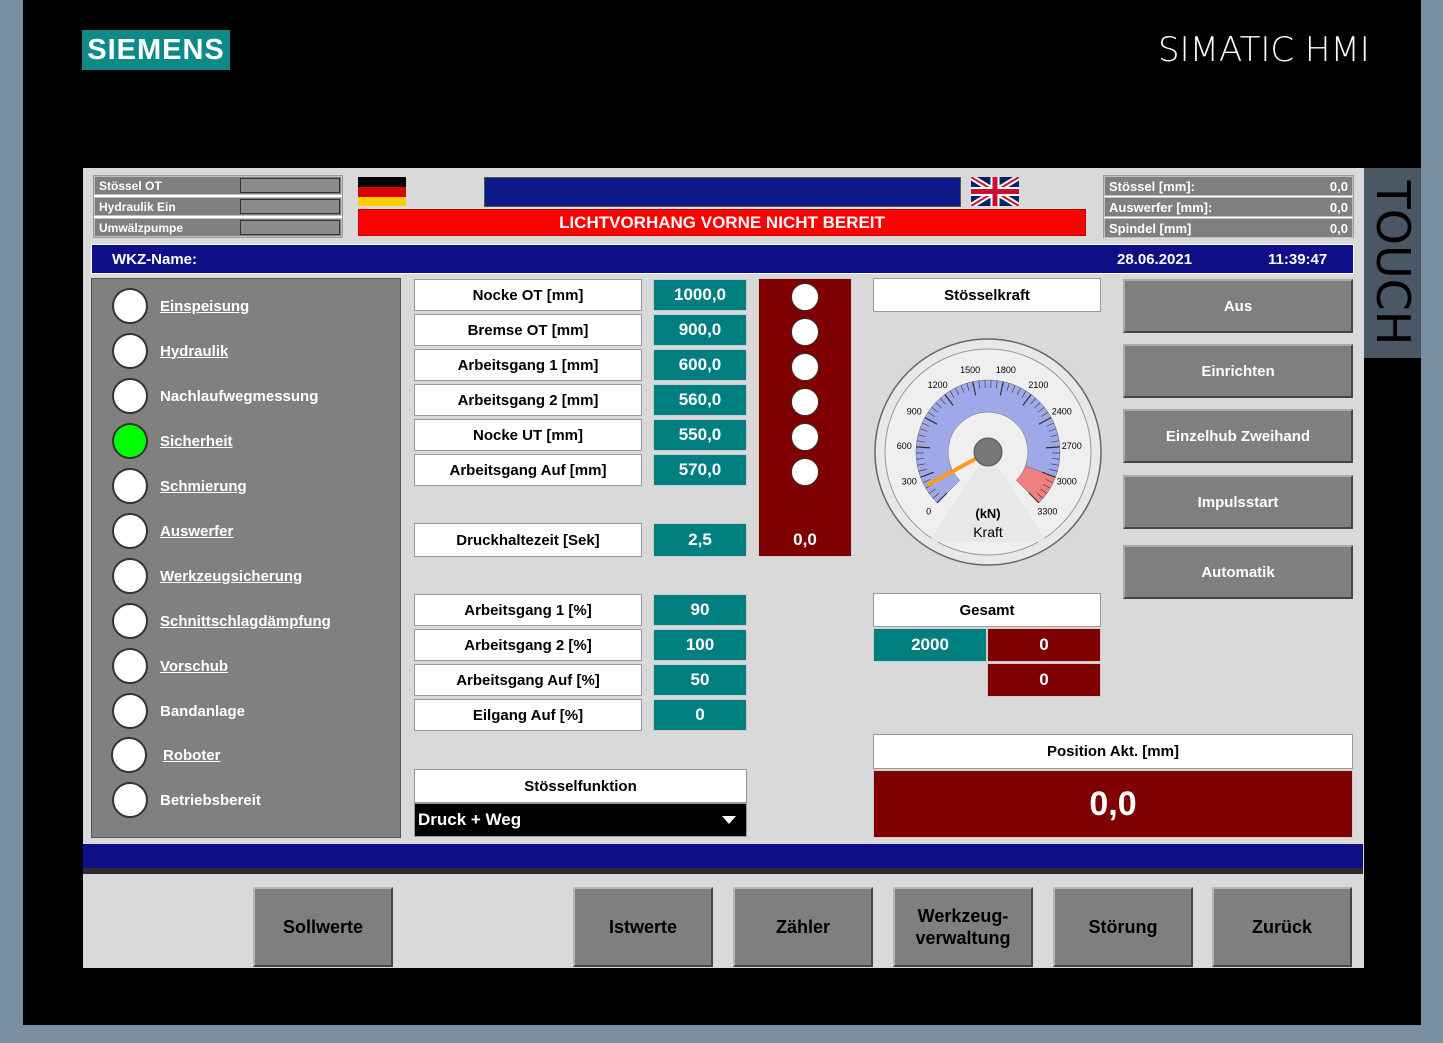  I want to click on sidebar-item-roboter: Roboter, so click(166, 755).